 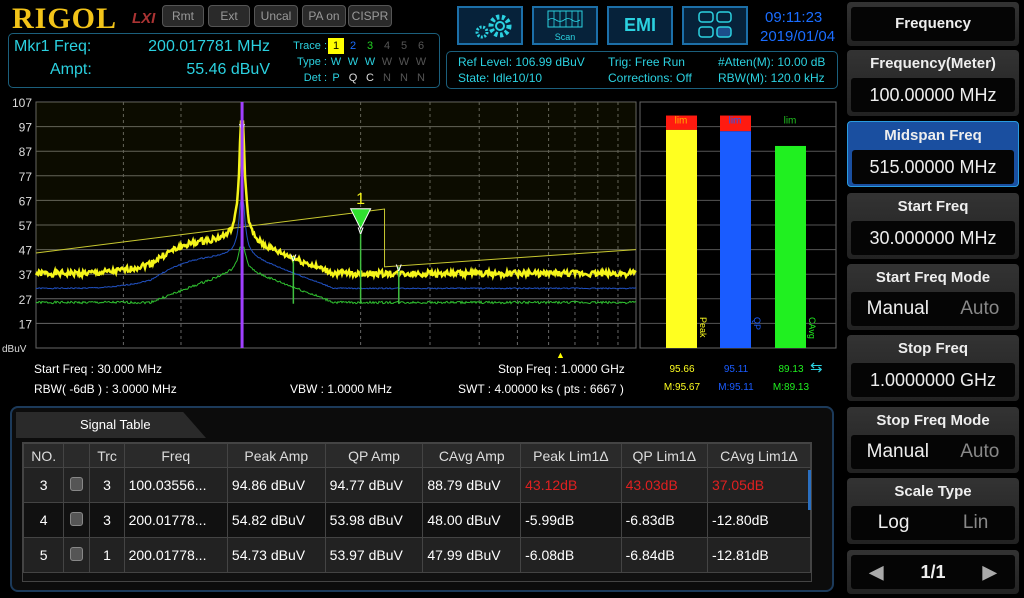 What do you see at coordinates (111, 425) in the screenshot?
I see `tab-signal-table: Signal Table` at bounding box center [111, 425].